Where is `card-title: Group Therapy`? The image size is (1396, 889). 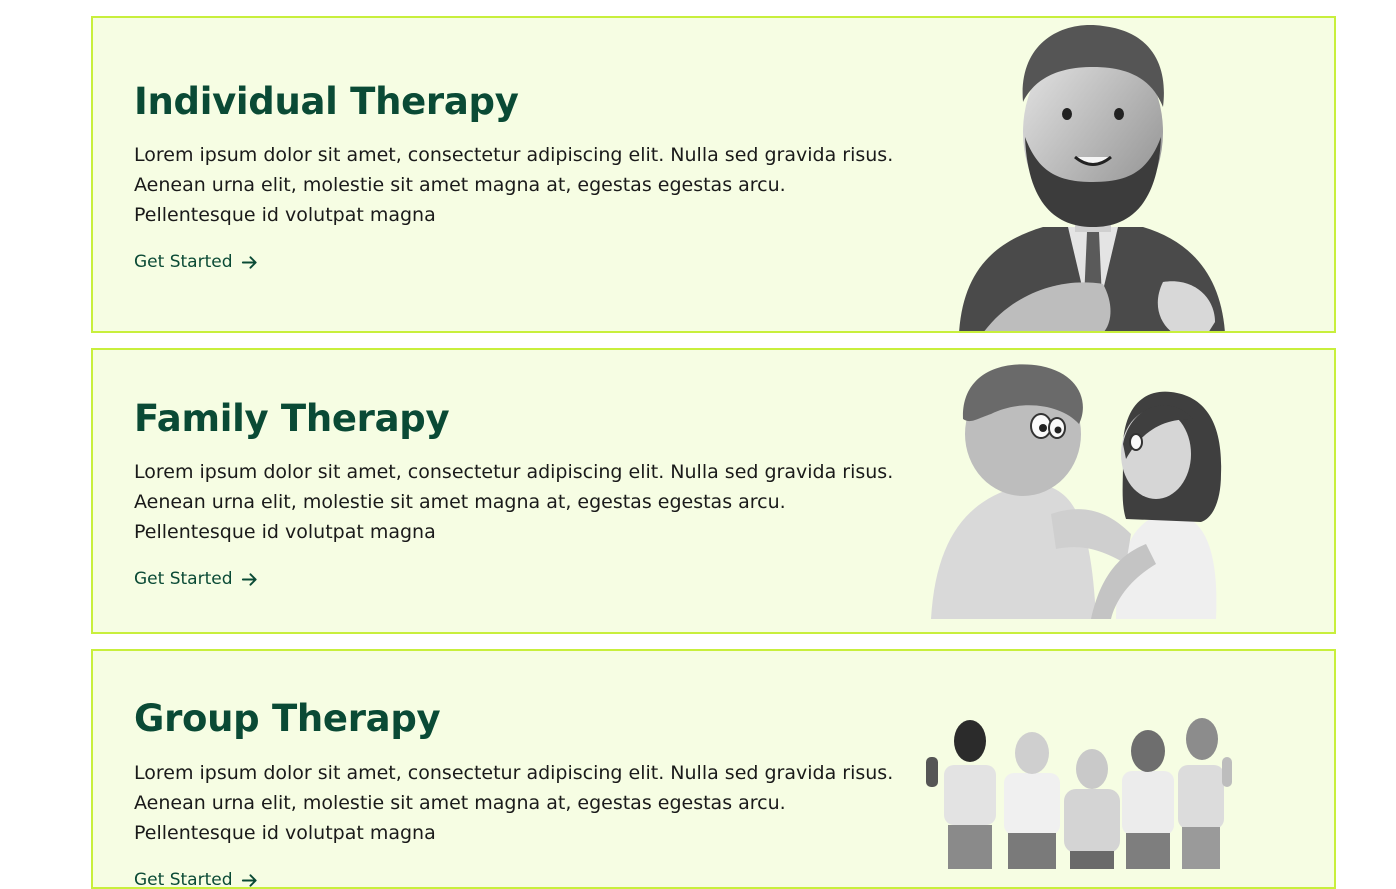
card-title: Group Therapy is located at coordinates (287, 718).